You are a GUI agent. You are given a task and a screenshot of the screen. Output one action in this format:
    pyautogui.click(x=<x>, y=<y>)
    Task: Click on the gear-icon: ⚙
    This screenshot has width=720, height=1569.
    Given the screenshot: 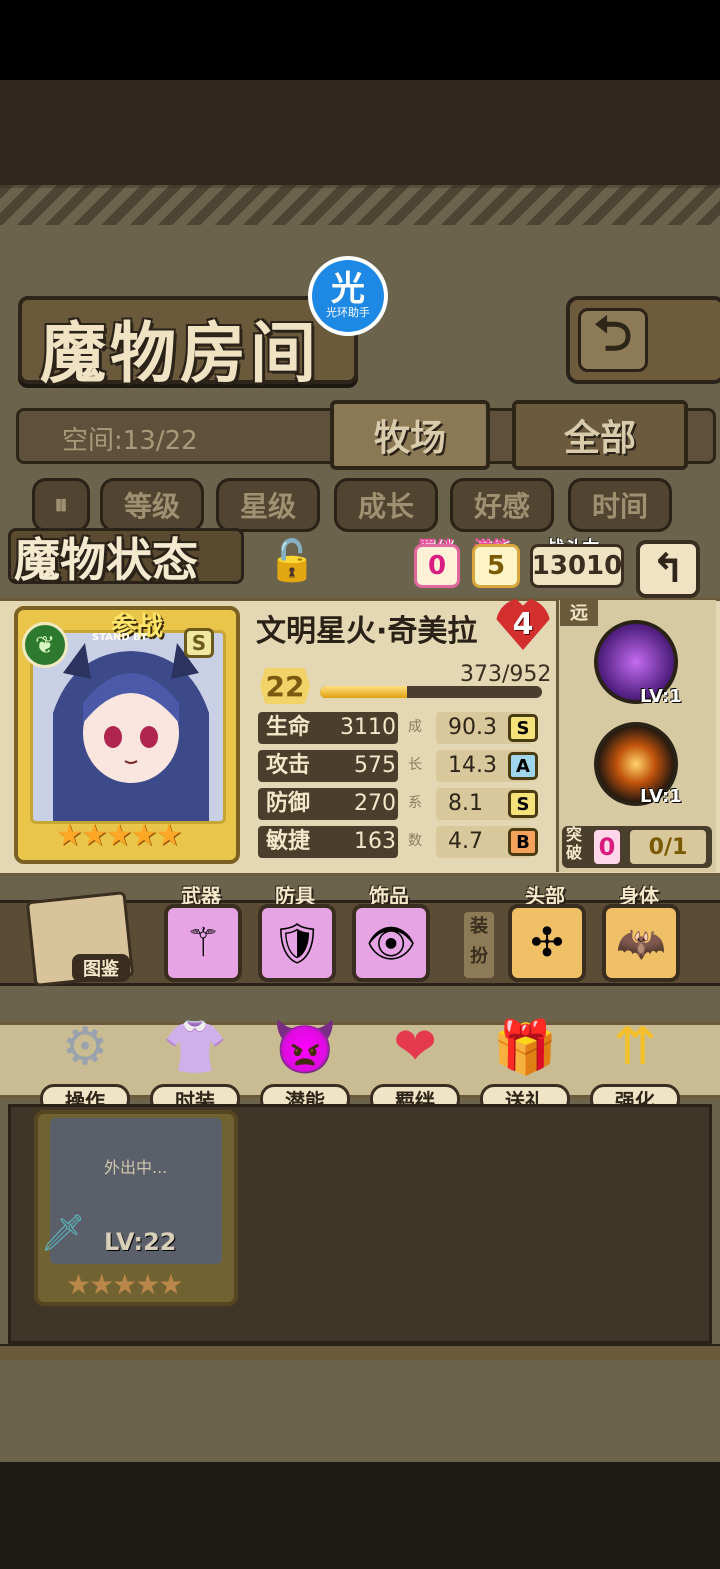 What is the action you would take?
    pyautogui.click(x=85, y=1047)
    